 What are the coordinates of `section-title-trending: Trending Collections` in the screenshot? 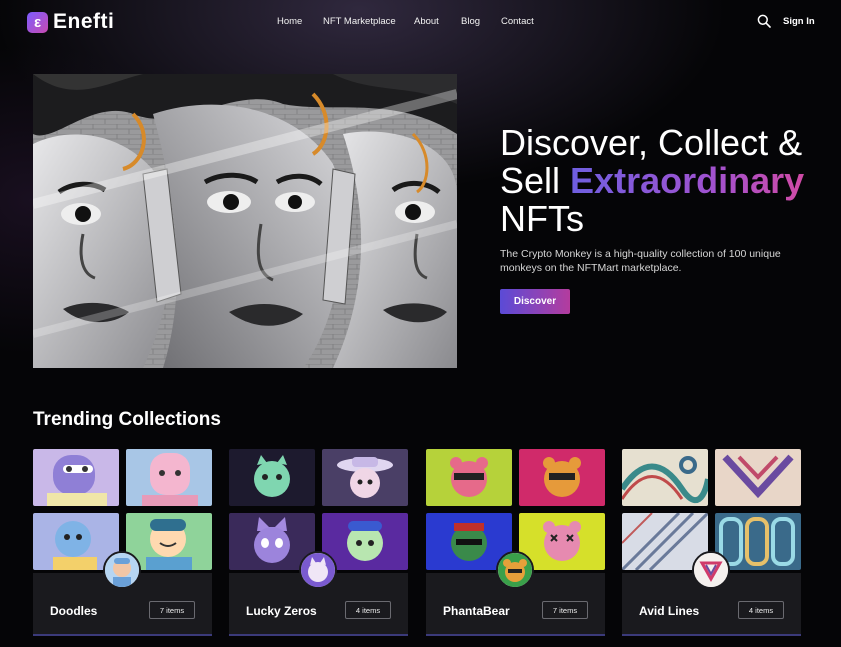 It's located at (127, 419).